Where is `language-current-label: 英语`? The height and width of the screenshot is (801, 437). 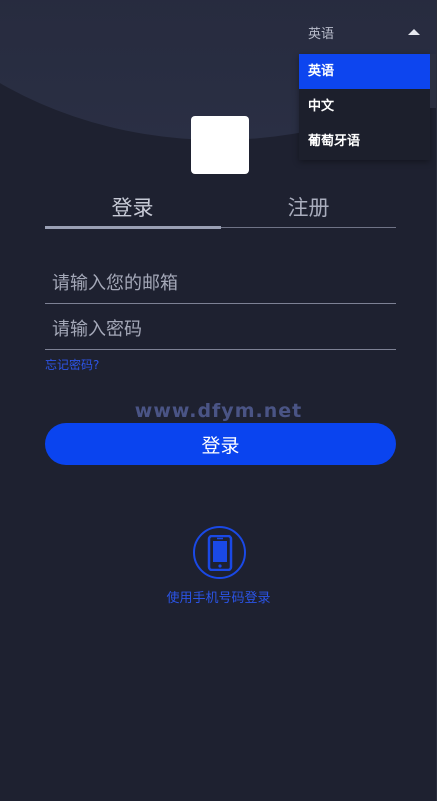
language-current-label: 英语 is located at coordinates (321, 34).